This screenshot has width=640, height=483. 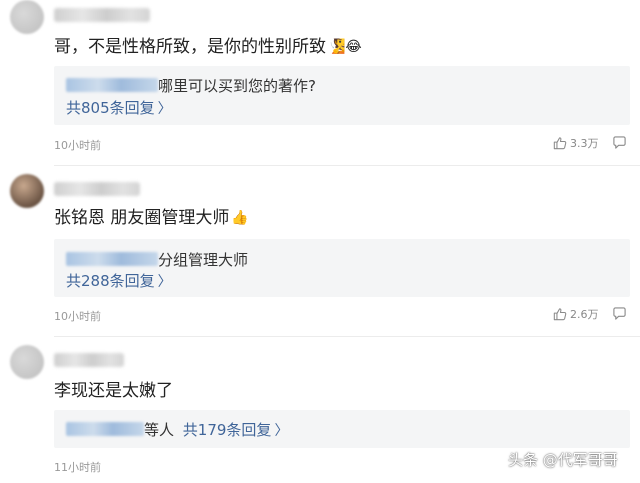 I want to click on view-replies-link: 共179条回复〉, so click(x=236, y=430).